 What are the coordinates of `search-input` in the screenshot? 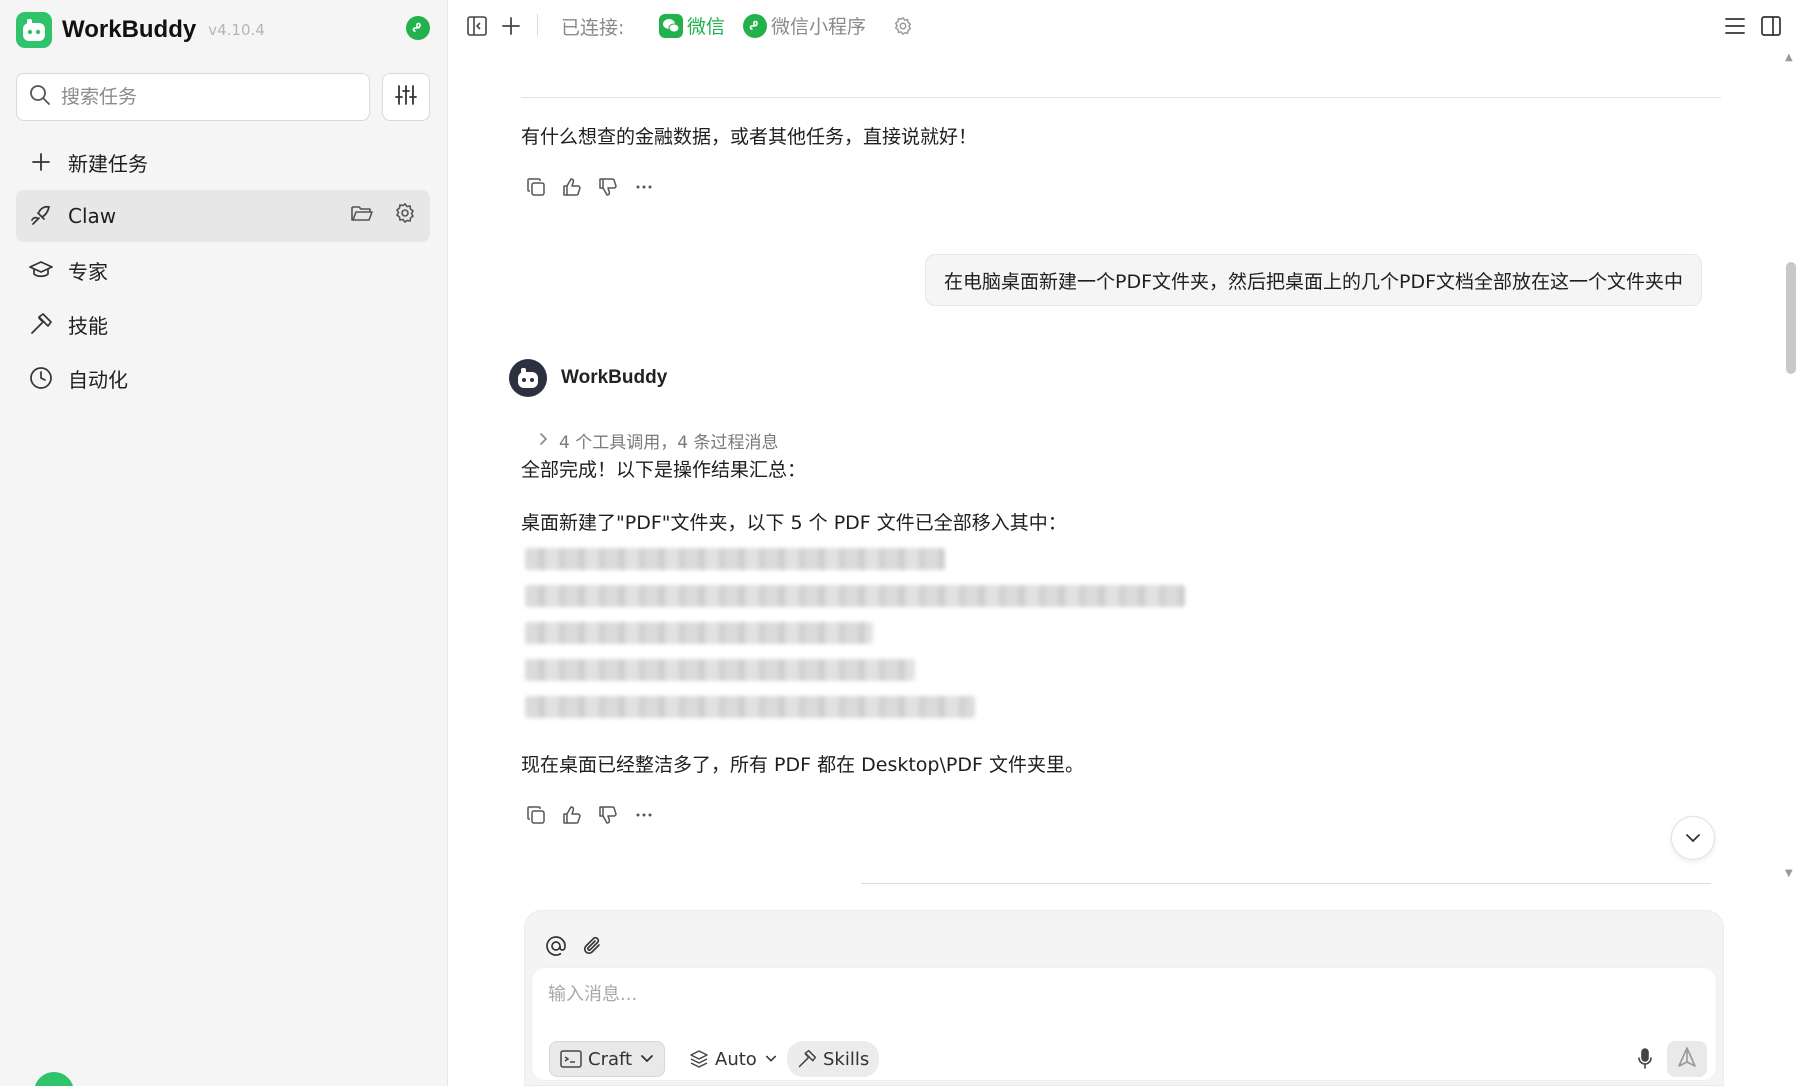 It's located at (201, 97).